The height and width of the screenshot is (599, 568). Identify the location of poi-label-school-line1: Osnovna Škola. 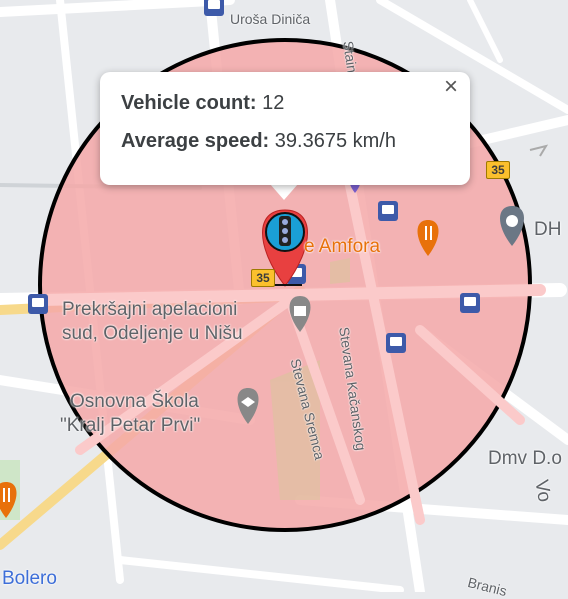
(134, 401).